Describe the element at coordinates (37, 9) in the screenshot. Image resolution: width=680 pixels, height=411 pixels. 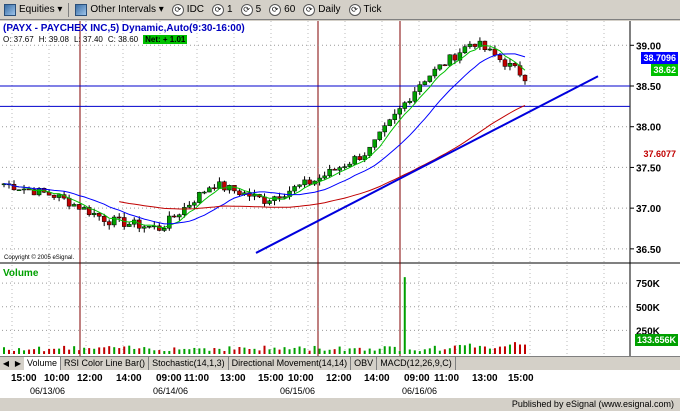
I see `equities-label: Equities` at that location.